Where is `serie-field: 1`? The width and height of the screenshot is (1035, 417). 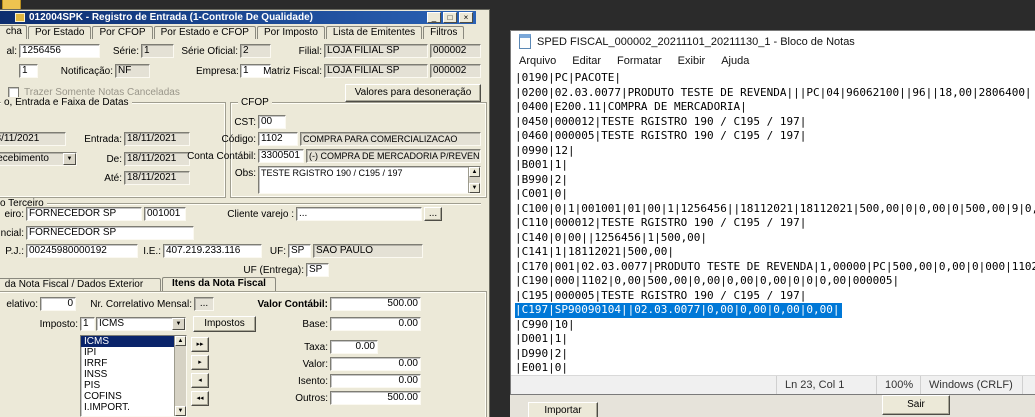 serie-field: 1 is located at coordinates (157, 51).